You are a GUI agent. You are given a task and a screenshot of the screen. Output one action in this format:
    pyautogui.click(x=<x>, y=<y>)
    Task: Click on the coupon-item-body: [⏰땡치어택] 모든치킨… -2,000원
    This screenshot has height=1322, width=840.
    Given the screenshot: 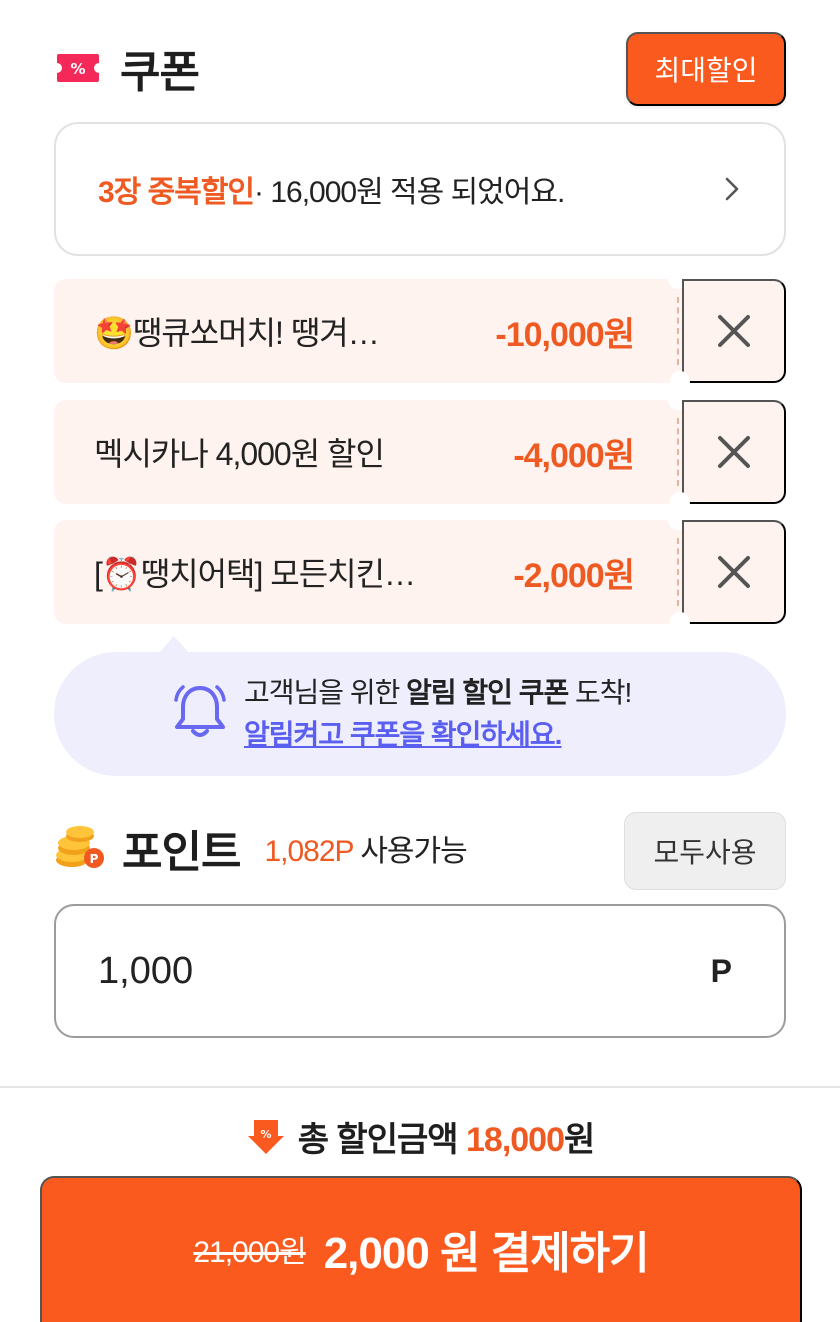 What is the action you would take?
    pyautogui.click(x=364, y=572)
    